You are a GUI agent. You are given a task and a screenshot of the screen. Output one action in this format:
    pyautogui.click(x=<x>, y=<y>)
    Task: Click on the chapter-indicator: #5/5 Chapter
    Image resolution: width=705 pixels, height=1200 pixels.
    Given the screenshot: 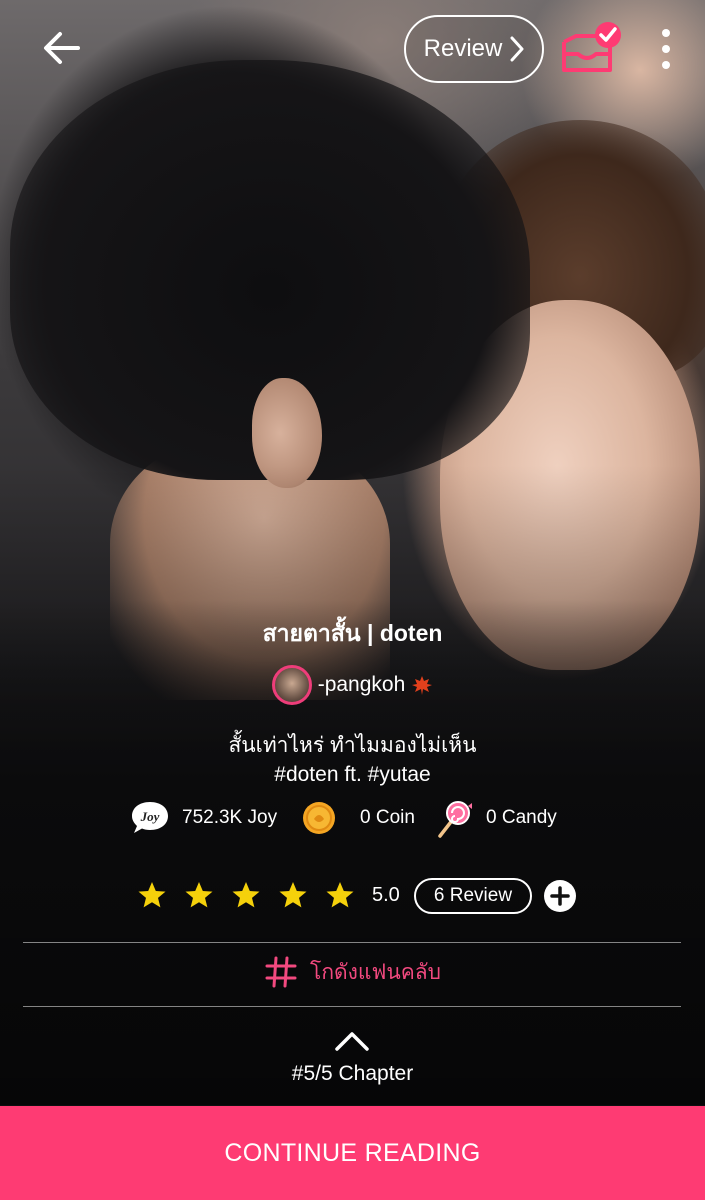 What is the action you would take?
    pyautogui.click(x=352, y=1074)
    